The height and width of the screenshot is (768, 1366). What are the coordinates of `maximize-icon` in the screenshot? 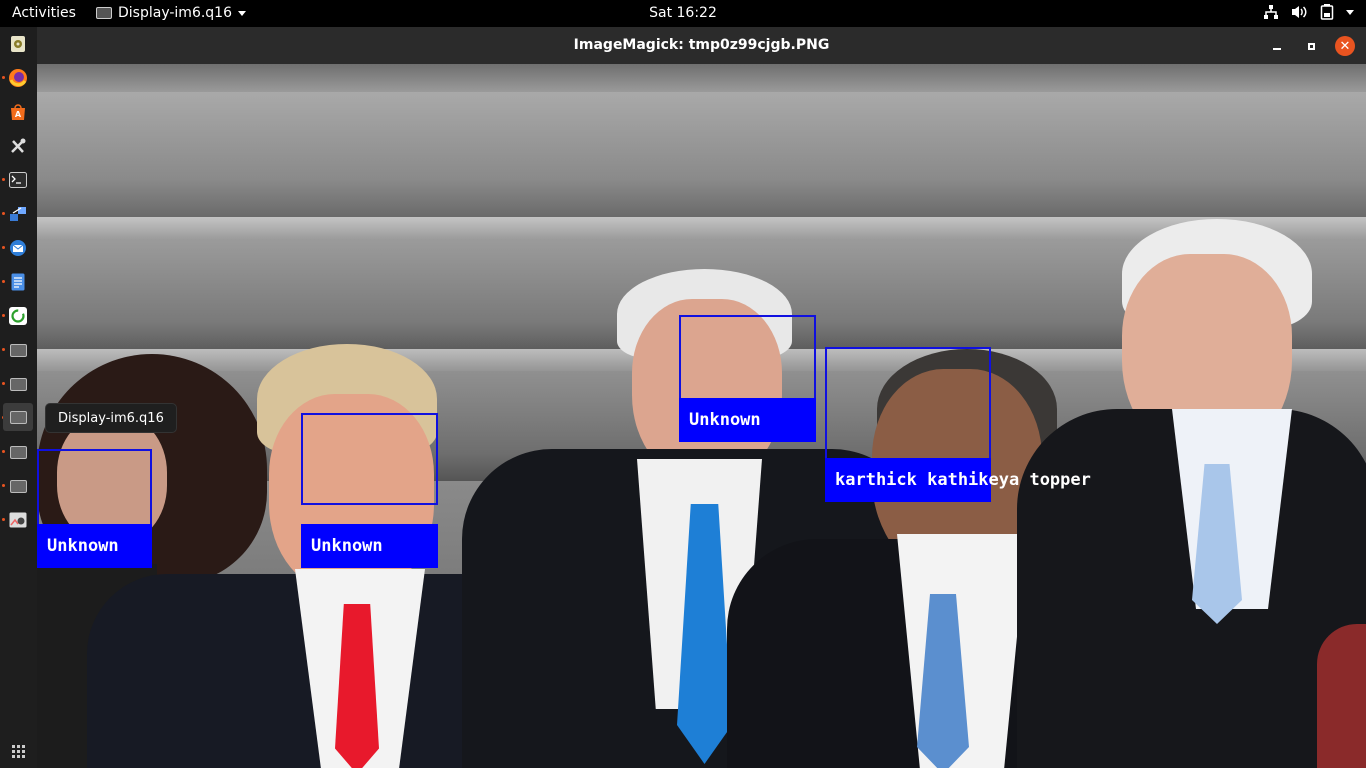 It's located at (1311, 46).